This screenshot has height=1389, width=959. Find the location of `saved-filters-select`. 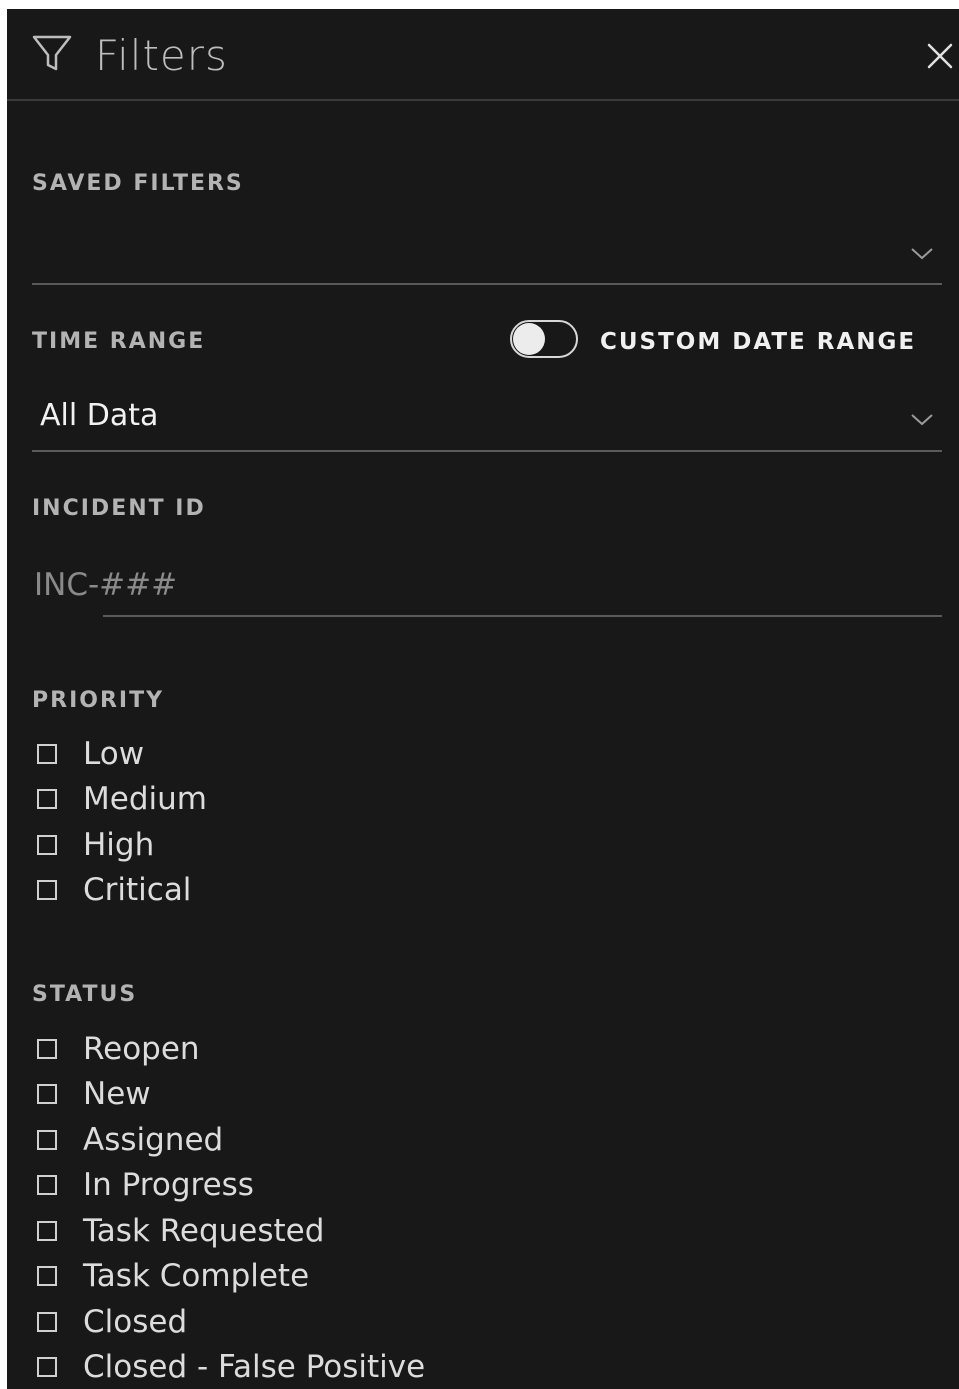

saved-filters-select is located at coordinates (487, 252).